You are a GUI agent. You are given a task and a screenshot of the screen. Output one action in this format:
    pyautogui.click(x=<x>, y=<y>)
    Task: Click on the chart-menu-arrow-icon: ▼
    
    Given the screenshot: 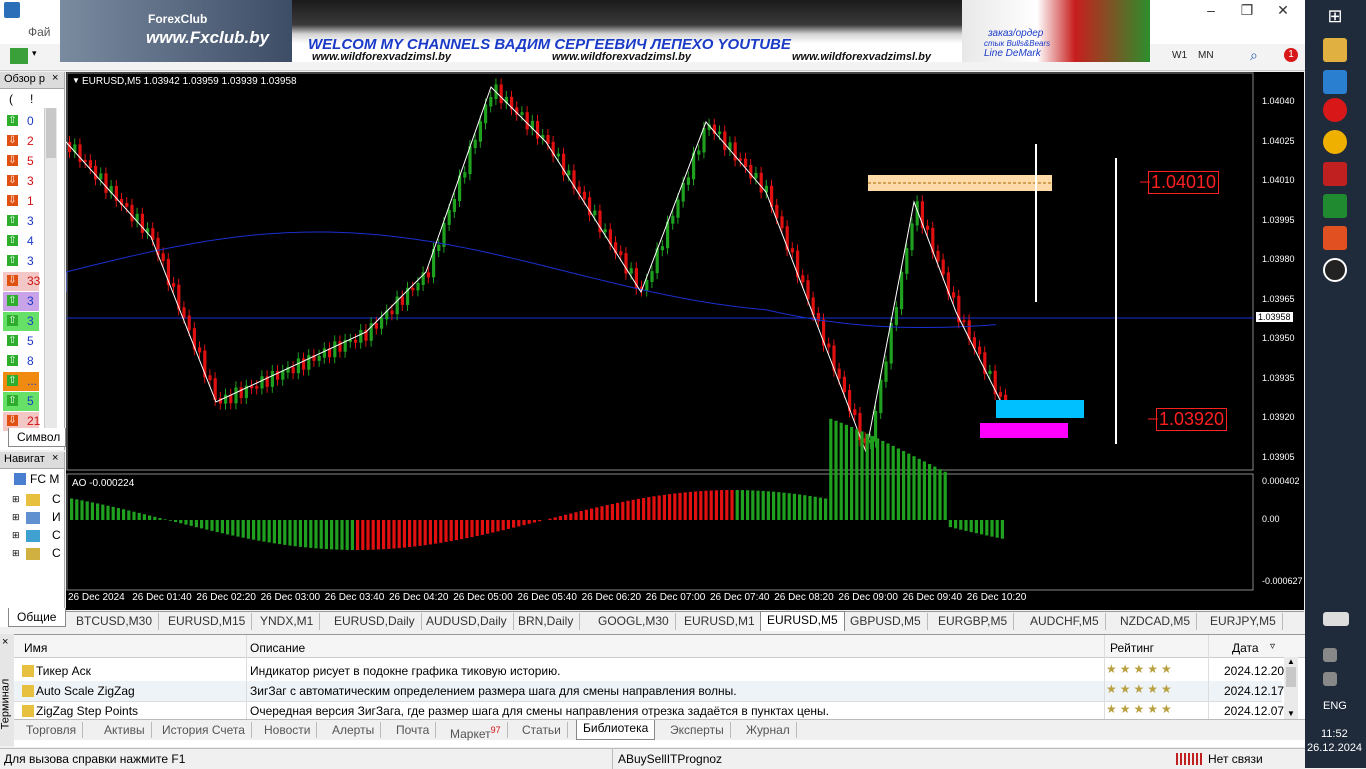 What is the action you would take?
    pyautogui.click(x=76, y=80)
    